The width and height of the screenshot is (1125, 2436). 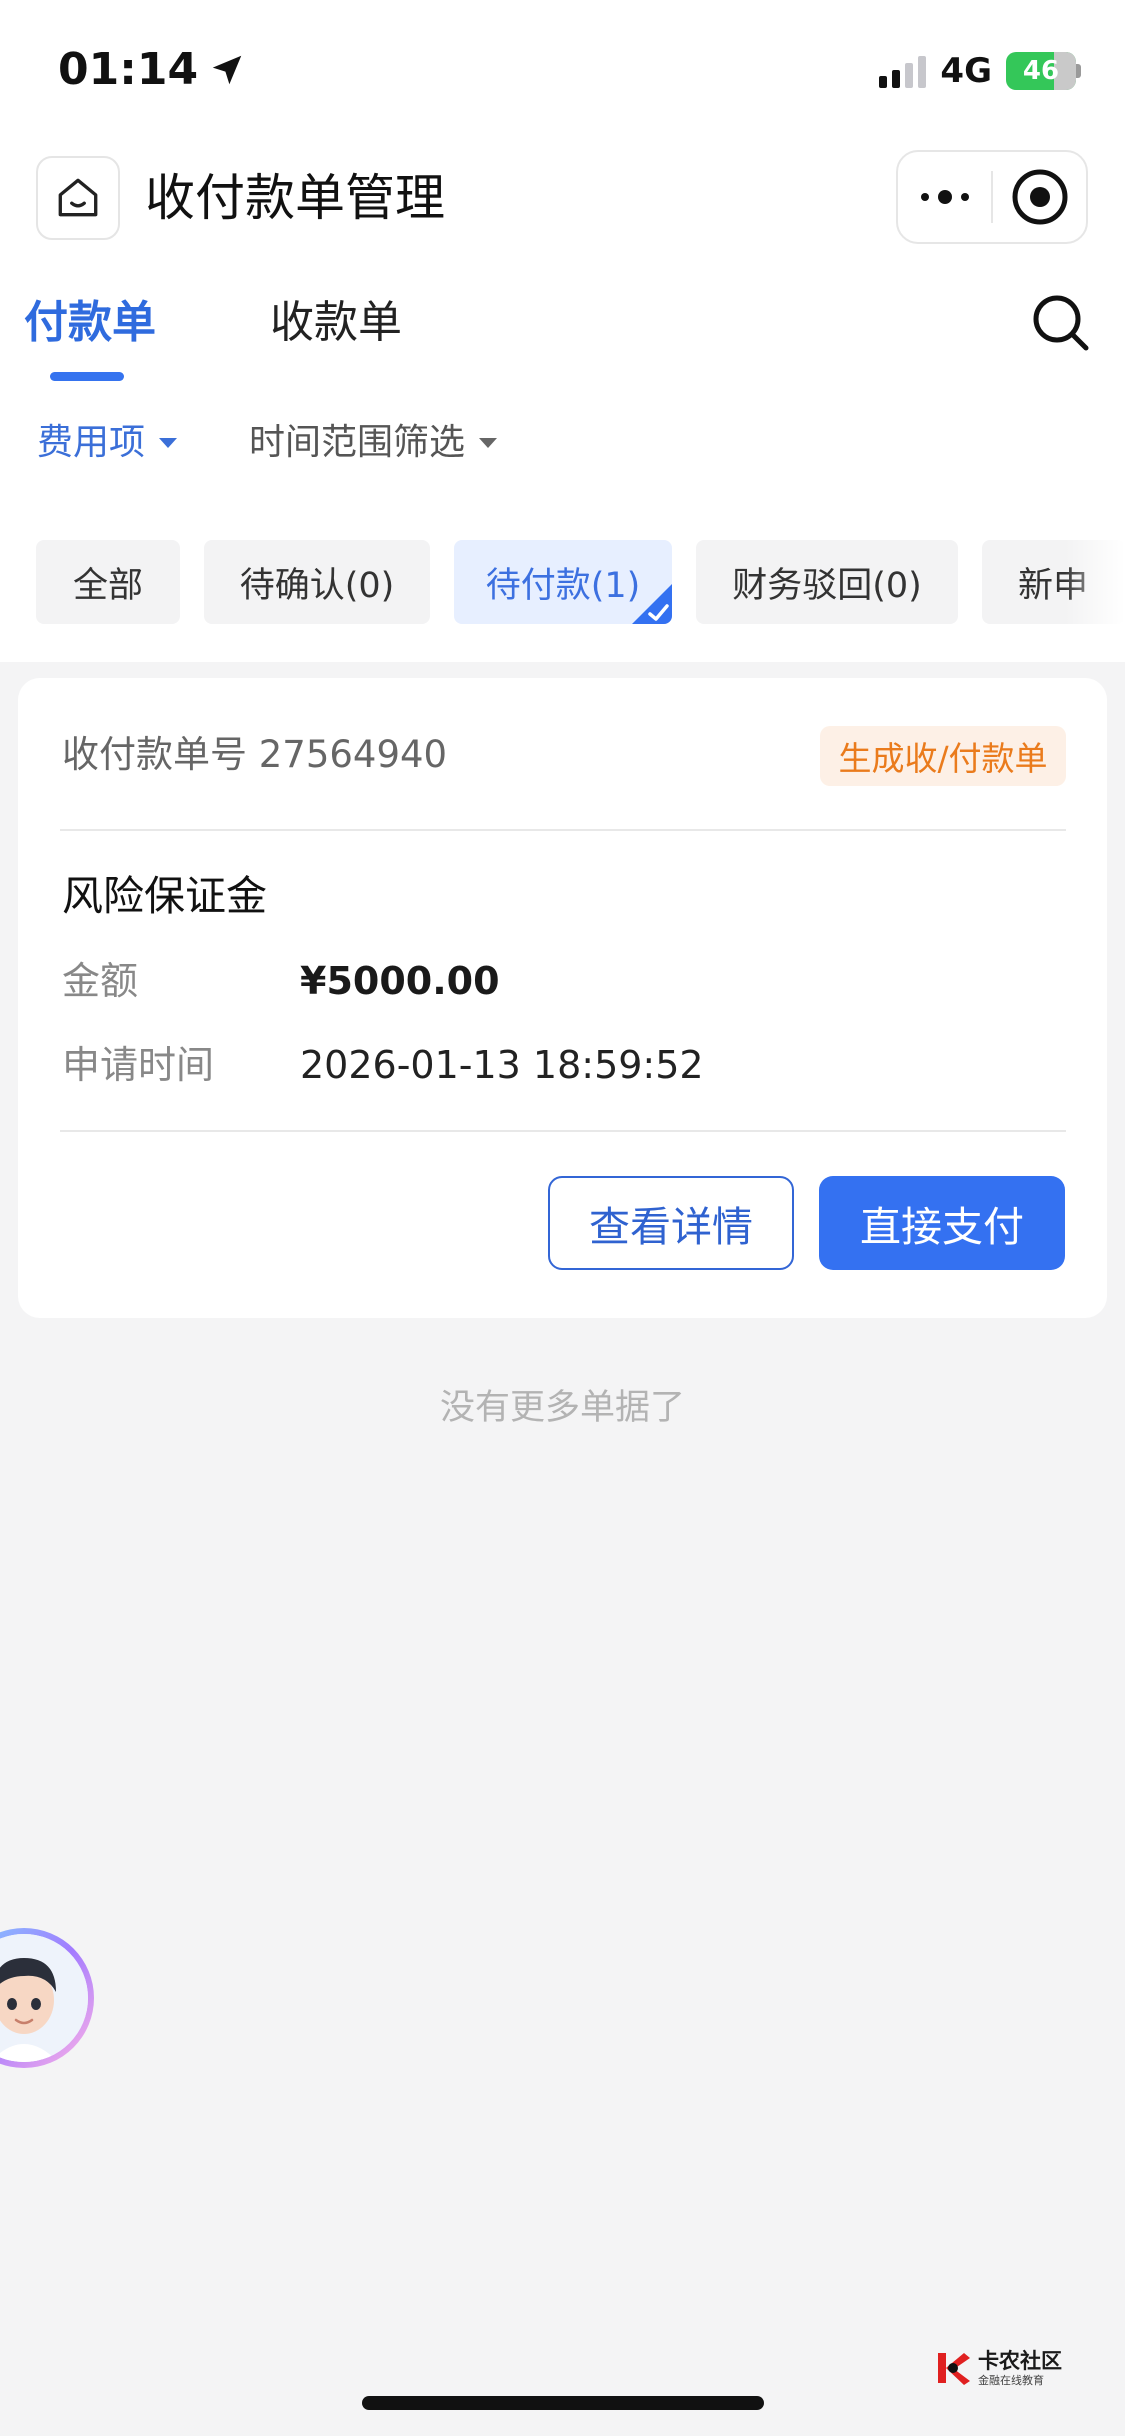 I want to click on battery-level: 46, so click(x=1041, y=71).